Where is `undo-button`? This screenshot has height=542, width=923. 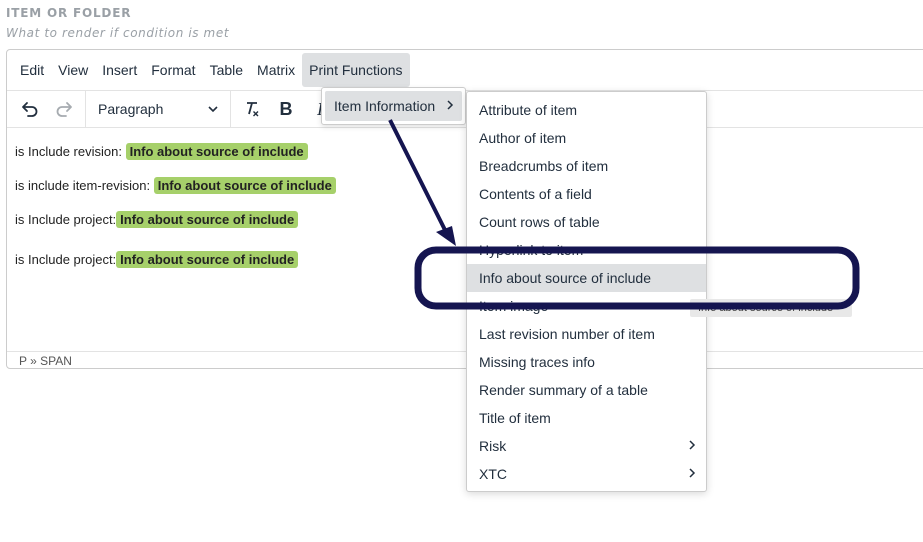 undo-button is located at coordinates (30, 109).